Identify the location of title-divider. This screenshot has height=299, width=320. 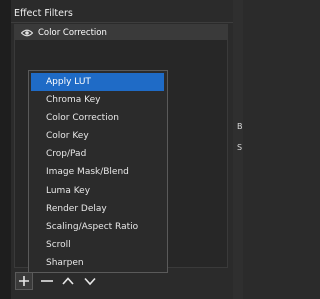
(122, 22).